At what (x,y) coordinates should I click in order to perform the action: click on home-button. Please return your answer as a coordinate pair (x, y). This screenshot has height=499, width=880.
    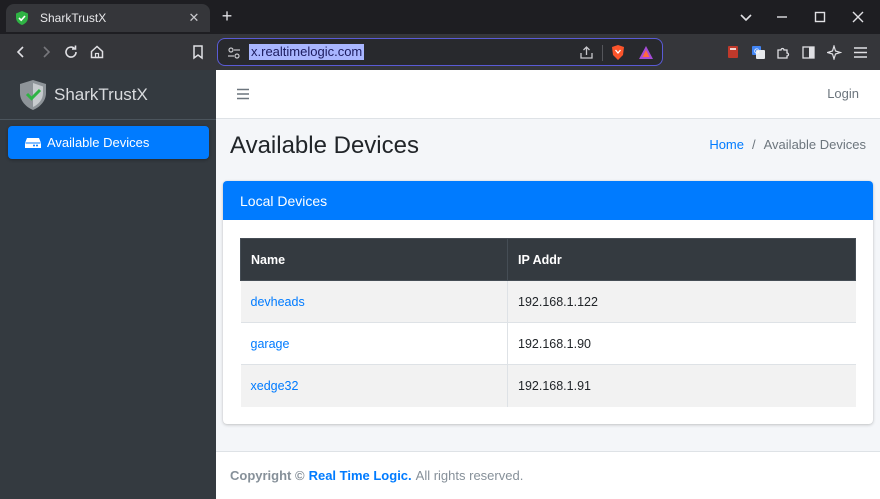
    Looking at the image, I should click on (97, 52).